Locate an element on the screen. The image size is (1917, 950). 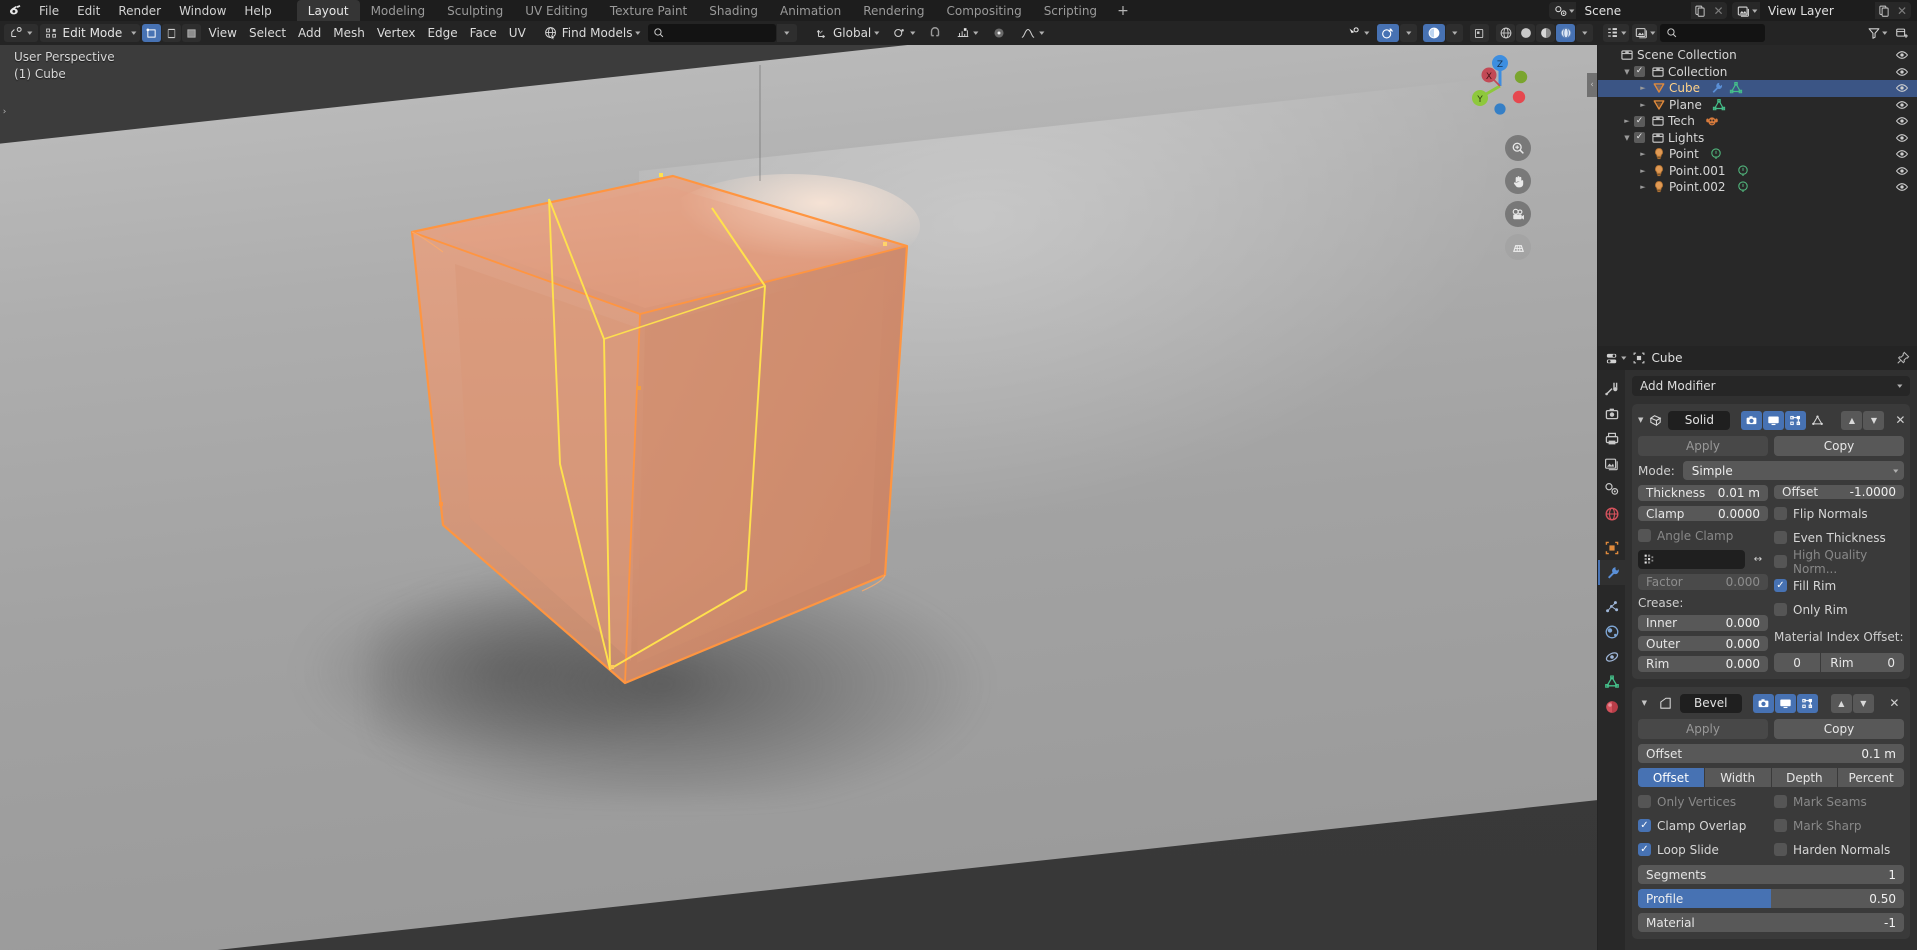
blender-logo-icon is located at coordinates (15, 10).